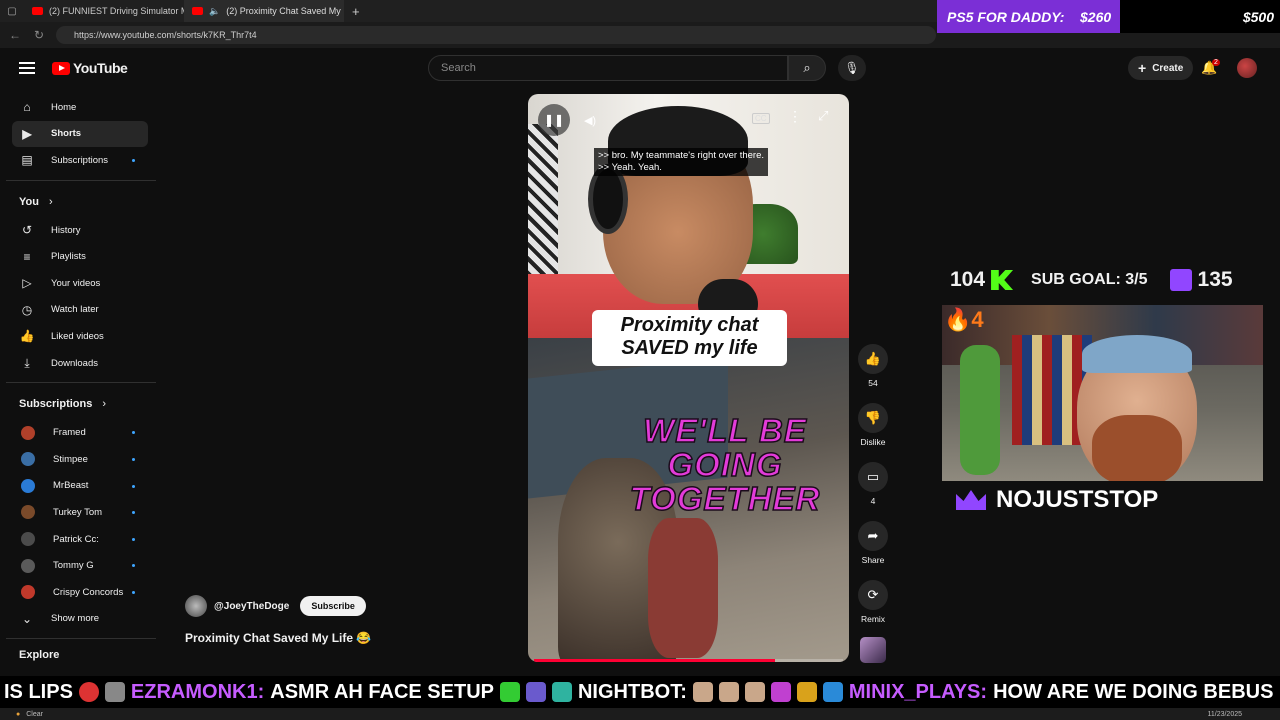  Describe the element at coordinates (27, 133) in the screenshot. I see `shorts-icon: ▶` at that location.